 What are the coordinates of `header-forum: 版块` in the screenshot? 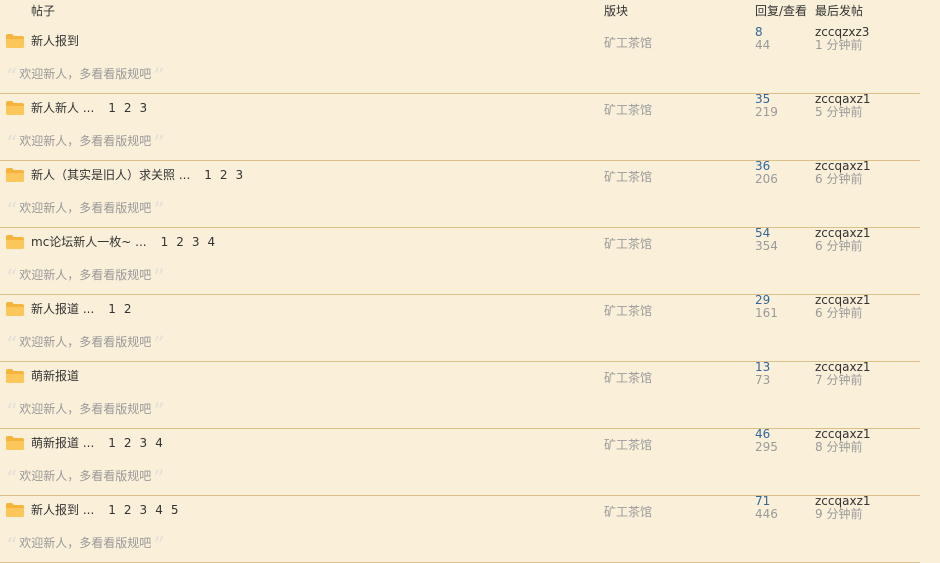 It's located at (616, 11).